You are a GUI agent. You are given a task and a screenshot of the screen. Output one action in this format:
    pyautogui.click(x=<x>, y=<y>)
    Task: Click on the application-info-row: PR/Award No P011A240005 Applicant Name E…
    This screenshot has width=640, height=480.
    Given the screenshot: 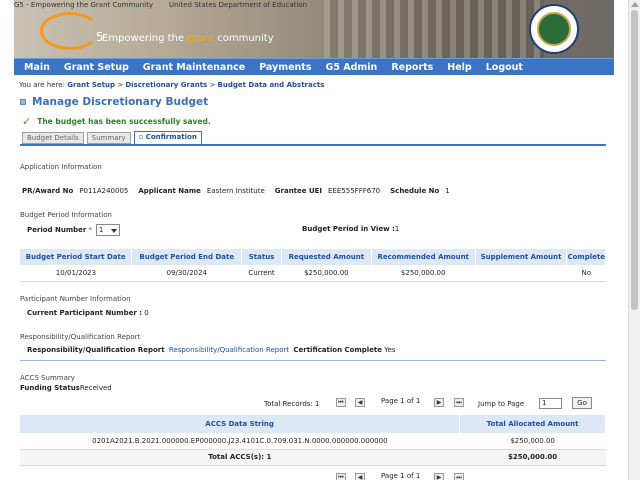 What is the action you would take?
    pyautogui.click(x=241, y=191)
    